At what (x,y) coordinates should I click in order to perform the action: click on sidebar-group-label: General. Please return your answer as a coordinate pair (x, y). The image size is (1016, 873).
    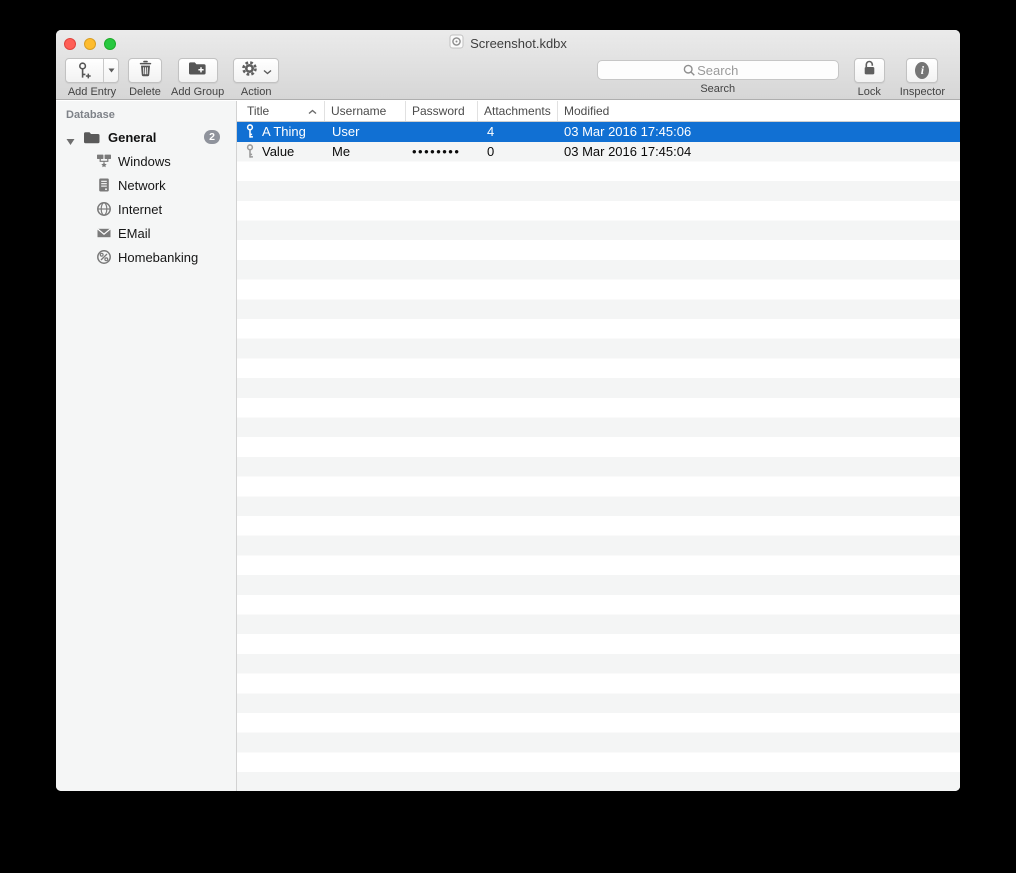
    Looking at the image, I should click on (132, 137).